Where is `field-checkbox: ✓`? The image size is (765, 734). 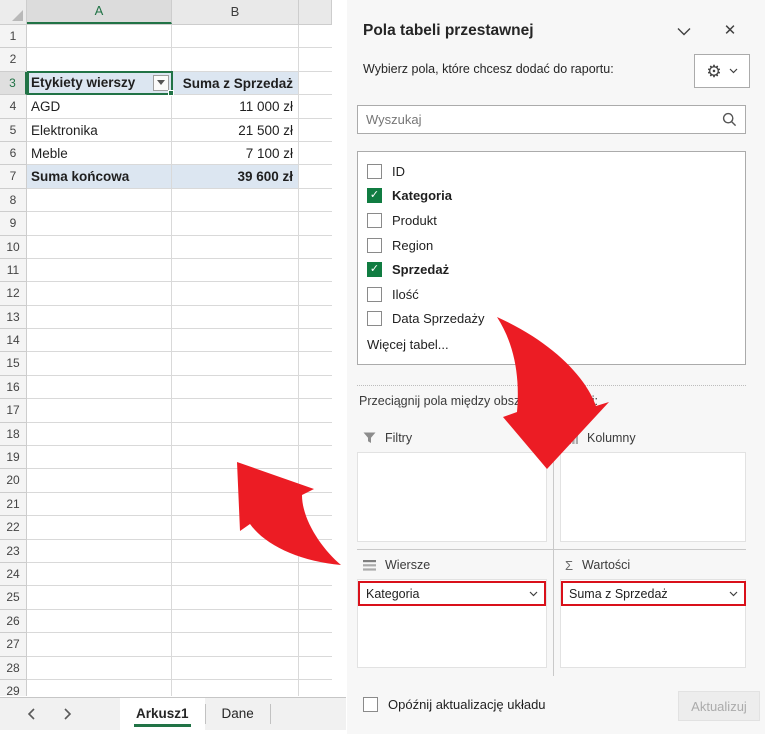 field-checkbox: ✓ is located at coordinates (374, 196).